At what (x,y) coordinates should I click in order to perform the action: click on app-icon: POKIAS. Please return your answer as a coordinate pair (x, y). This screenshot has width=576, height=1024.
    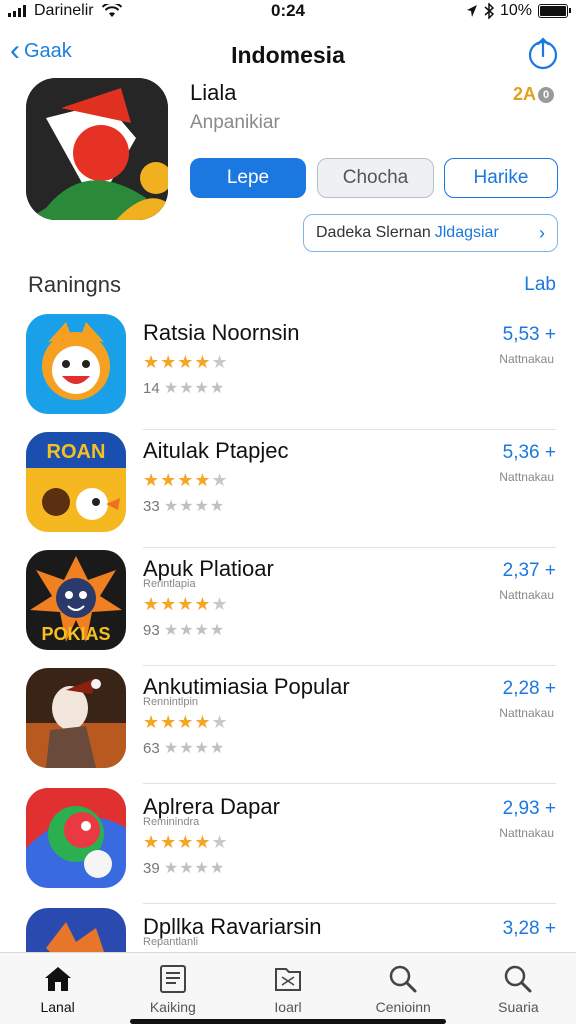
    Looking at the image, I should click on (76, 600).